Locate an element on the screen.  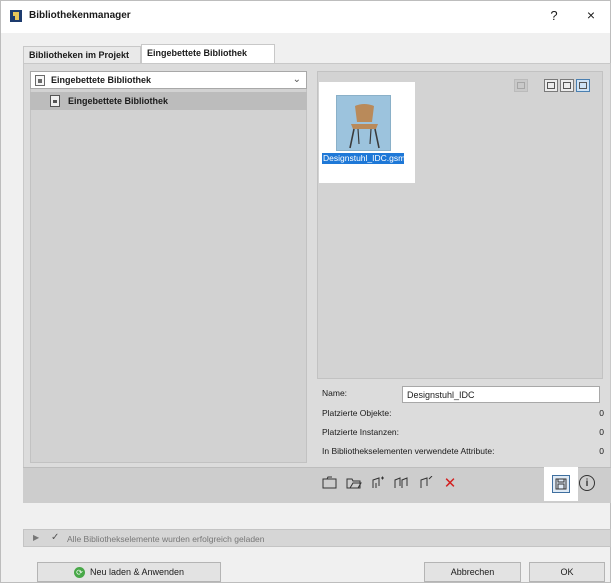
thumbnail-view-icon is located at coordinates (583, 85).